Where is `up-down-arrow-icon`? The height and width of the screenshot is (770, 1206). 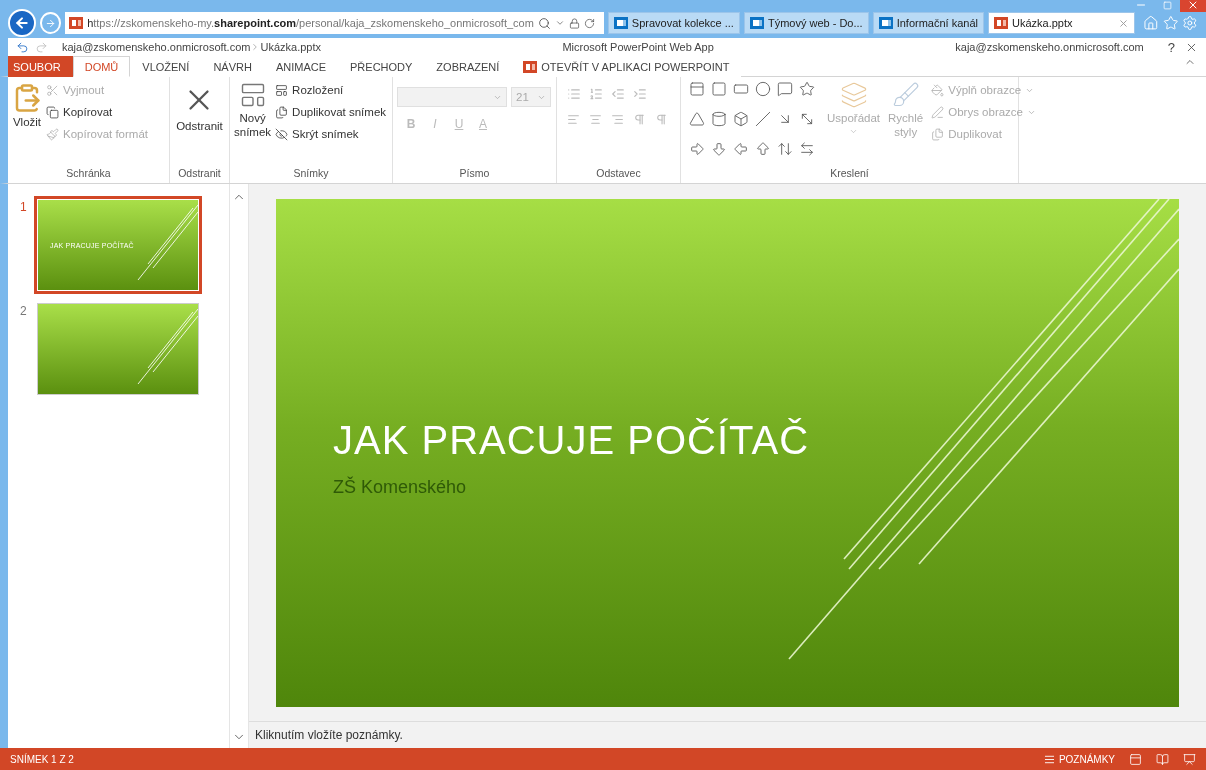
up-down-arrow-icon is located at coordinates (785, 149).